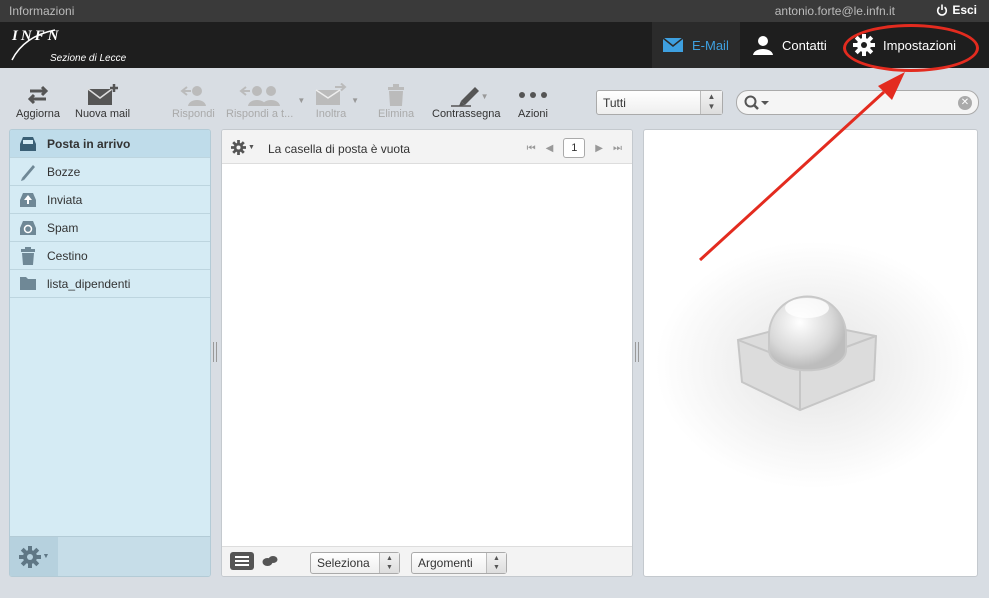 The height and width of the screenshot is (598, 989). Describe the element at coordinates (28, 228) in the screenshot. I see `spam-icon` at that location.